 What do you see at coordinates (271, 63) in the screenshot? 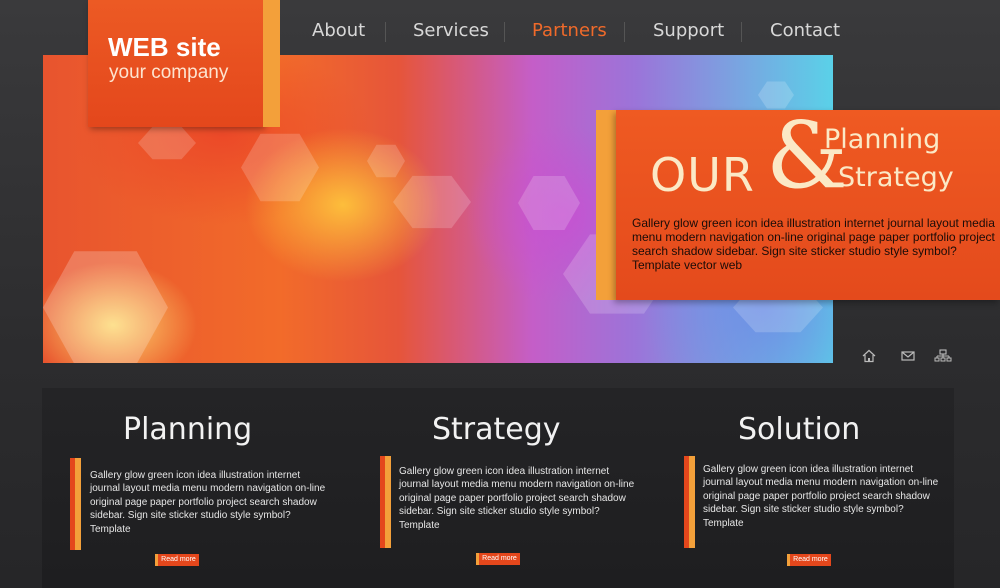
I see `logo-accent-strip` at bounding box center [271, 63].